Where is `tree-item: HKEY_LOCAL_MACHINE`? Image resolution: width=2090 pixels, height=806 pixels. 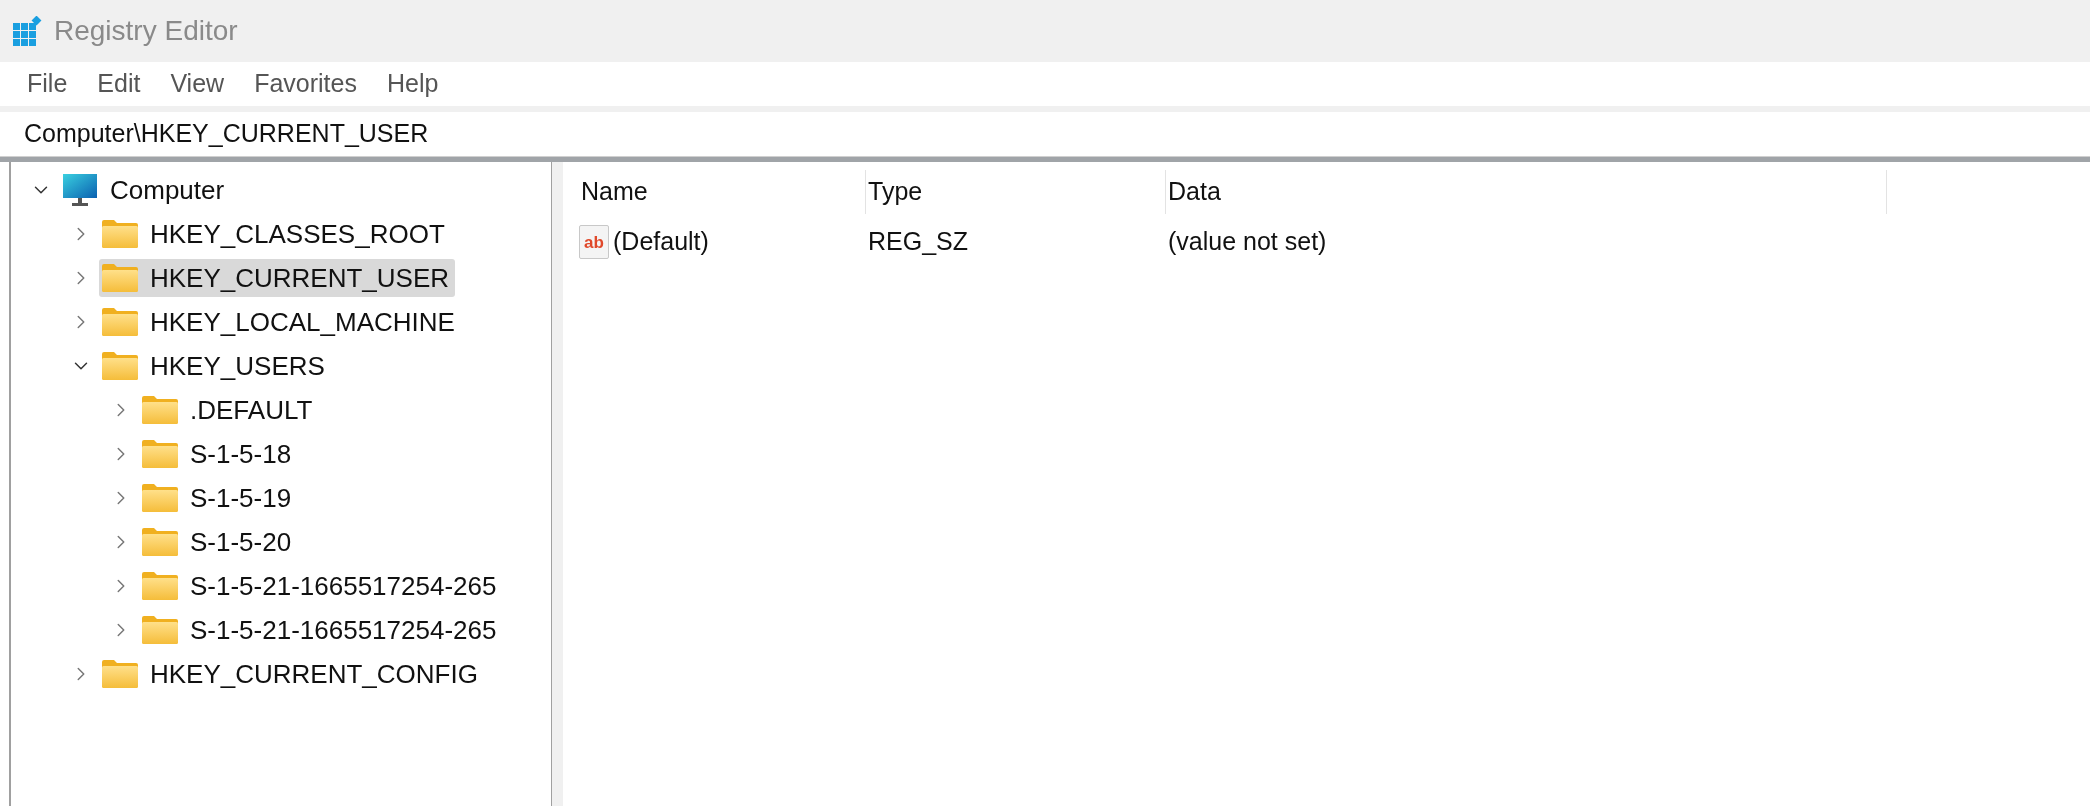
tree-item: HKEY_LOCAL_MACHINE is located at coordinates (280, 322).